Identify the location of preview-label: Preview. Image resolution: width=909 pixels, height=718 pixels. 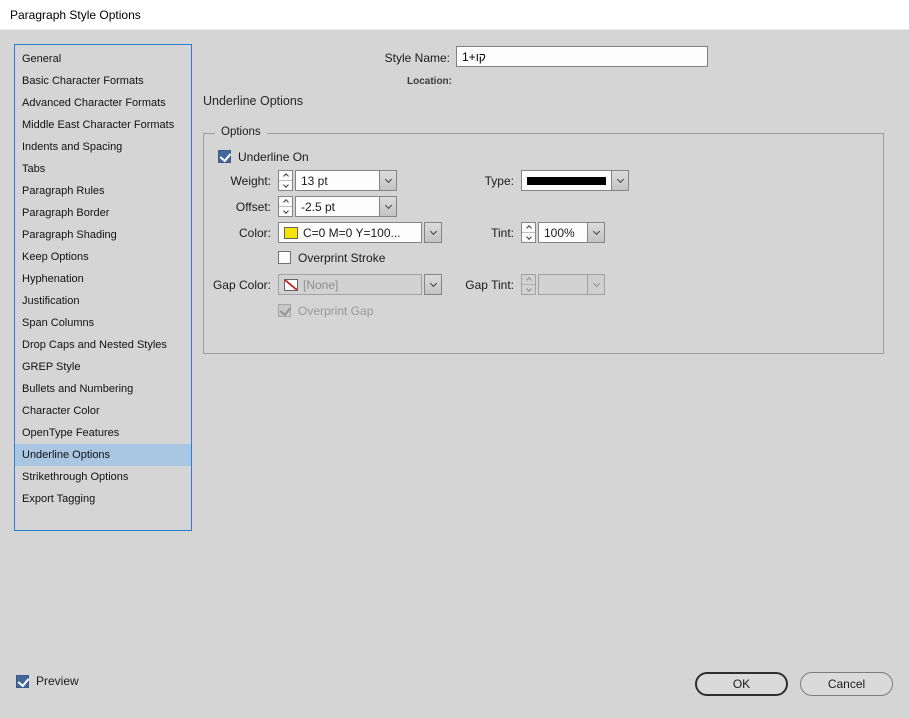
(57, 681).